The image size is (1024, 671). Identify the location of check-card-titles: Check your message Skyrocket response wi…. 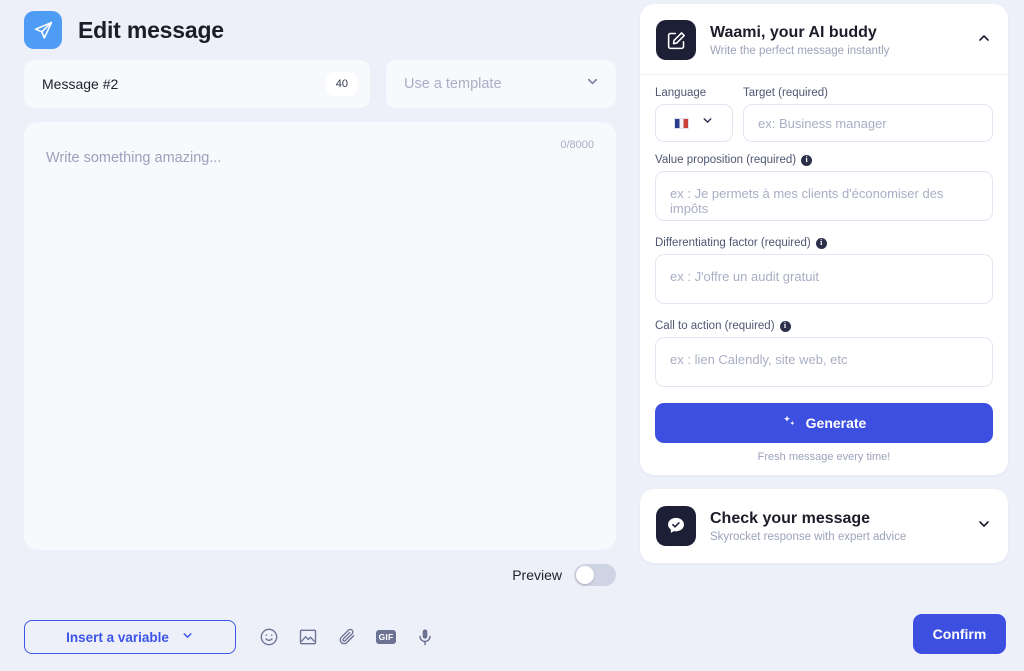
(836, 526).